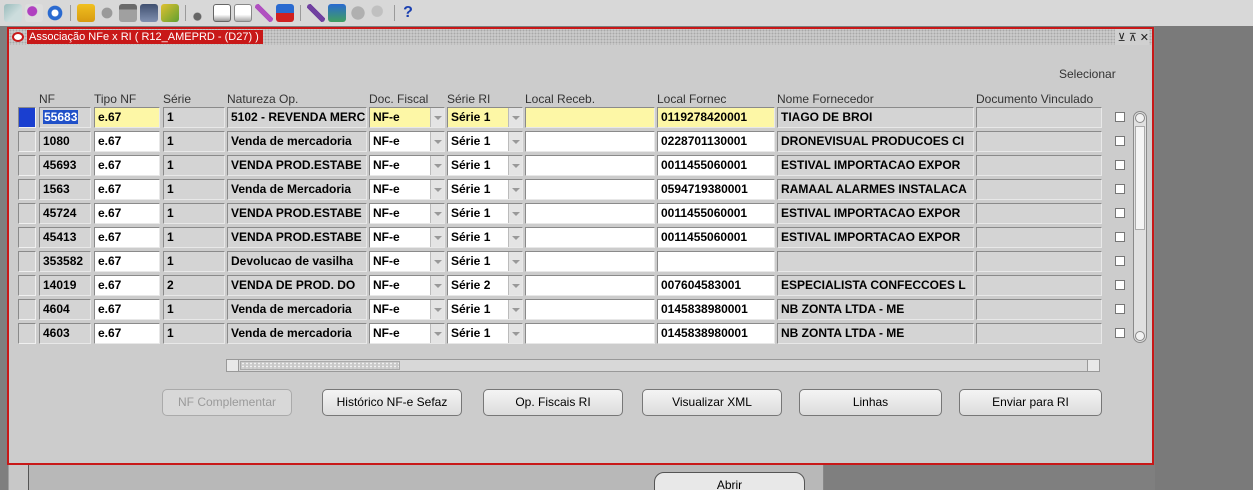 The width and height of the screenshot is (1253, 490). Describe the element at coordinates (243, 13) in the screenshot. I see `paste-icon` at that location.